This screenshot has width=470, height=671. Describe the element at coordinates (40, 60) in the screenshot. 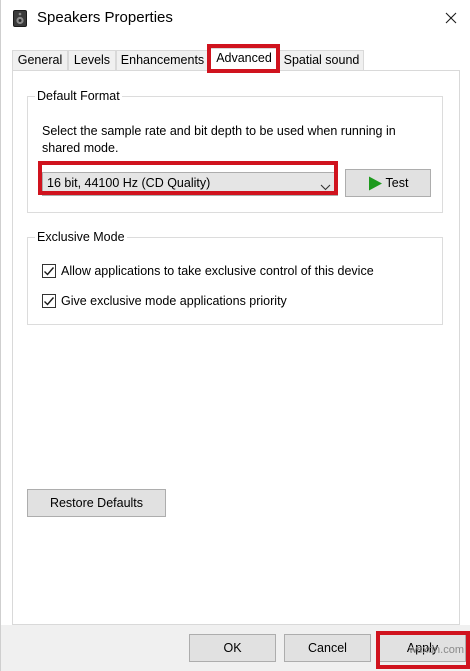

I see `tab-general: General` at that location.